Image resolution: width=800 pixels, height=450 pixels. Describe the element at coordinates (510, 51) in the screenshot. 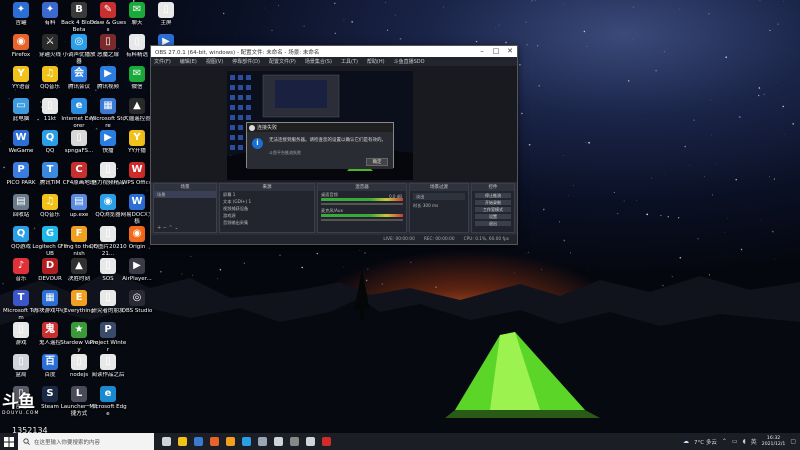

I see `close-icon: ✕` at that location.